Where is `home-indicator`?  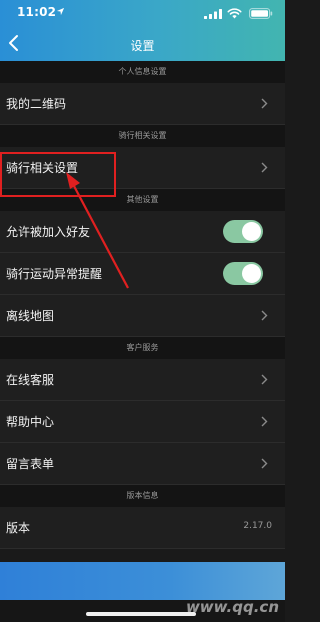
home-indicator is located at coordinates (141, 614).